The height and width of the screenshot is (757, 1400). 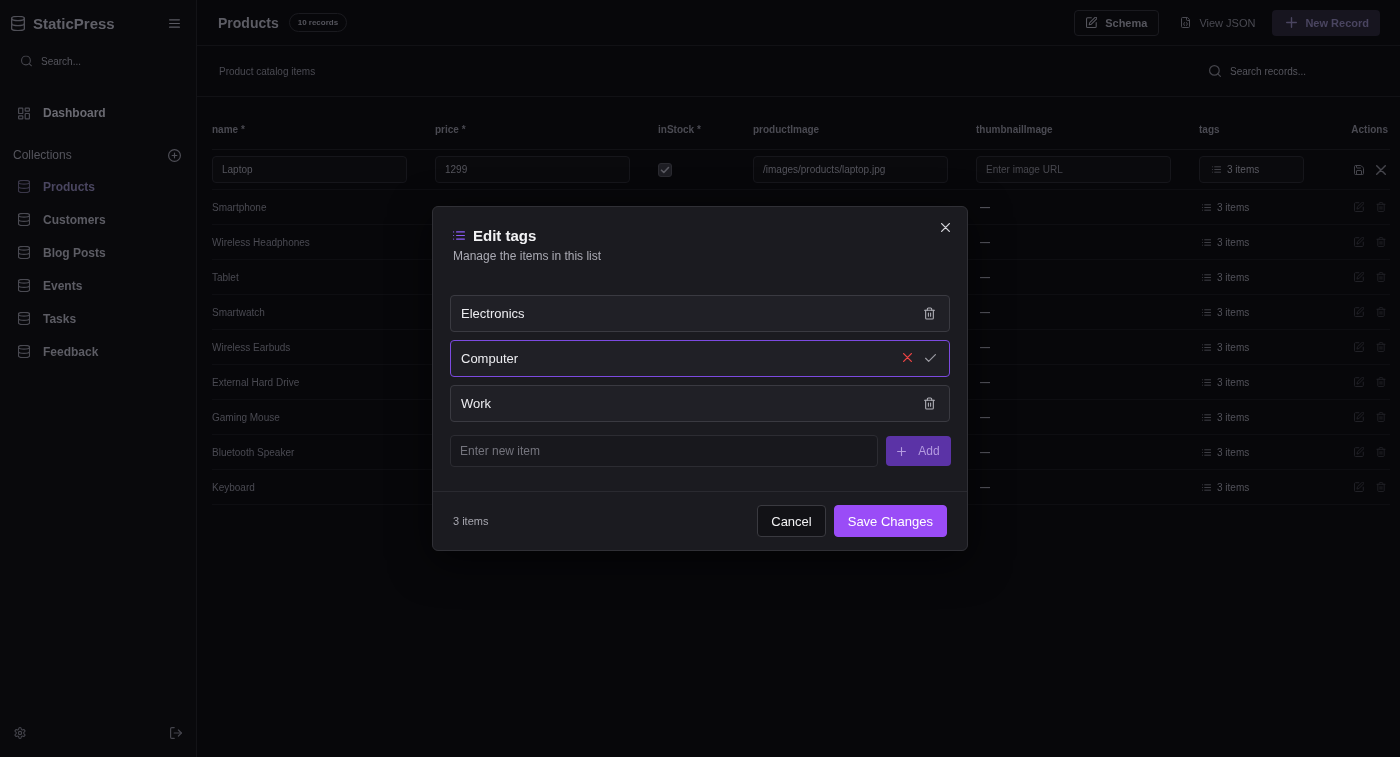 I want to click on table-cell: Gaming Mouse, so click(x=246, y=417).